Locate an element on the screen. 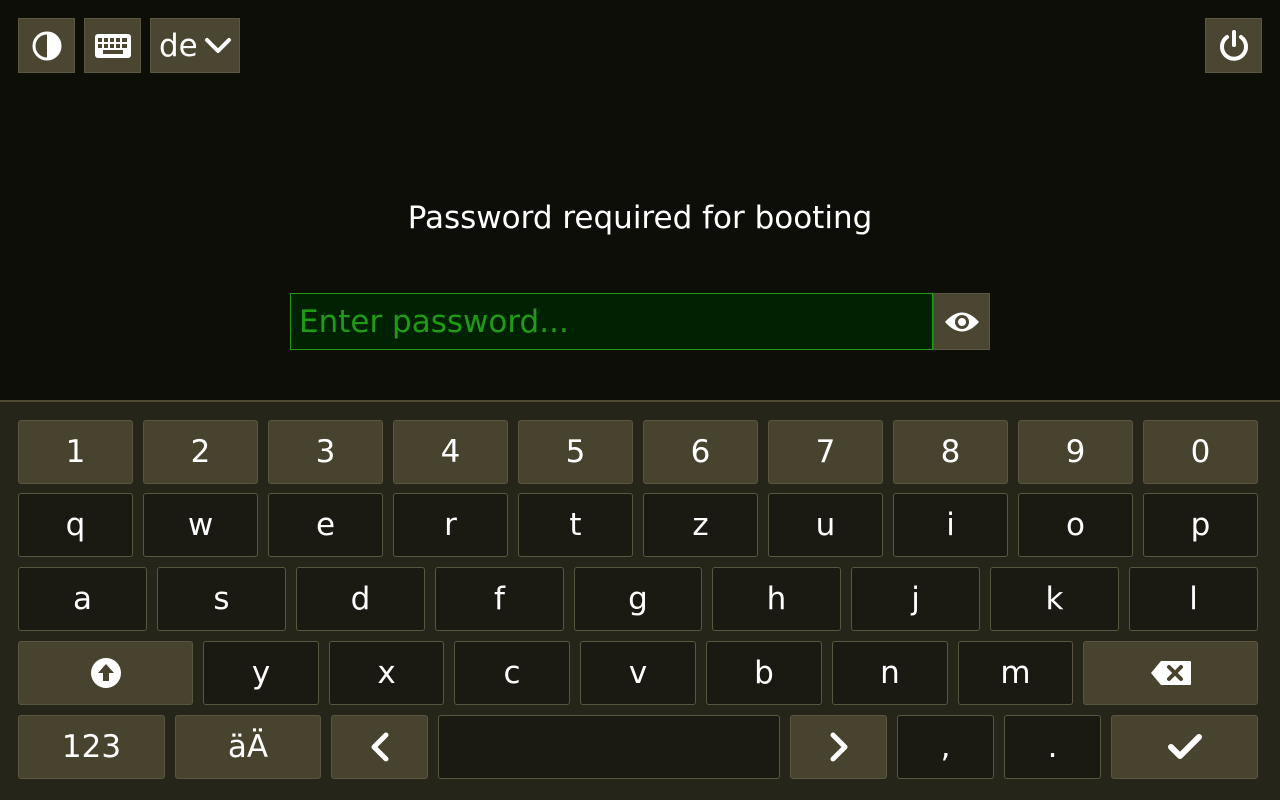  key-o: o is located at coordinates (1075, 525).